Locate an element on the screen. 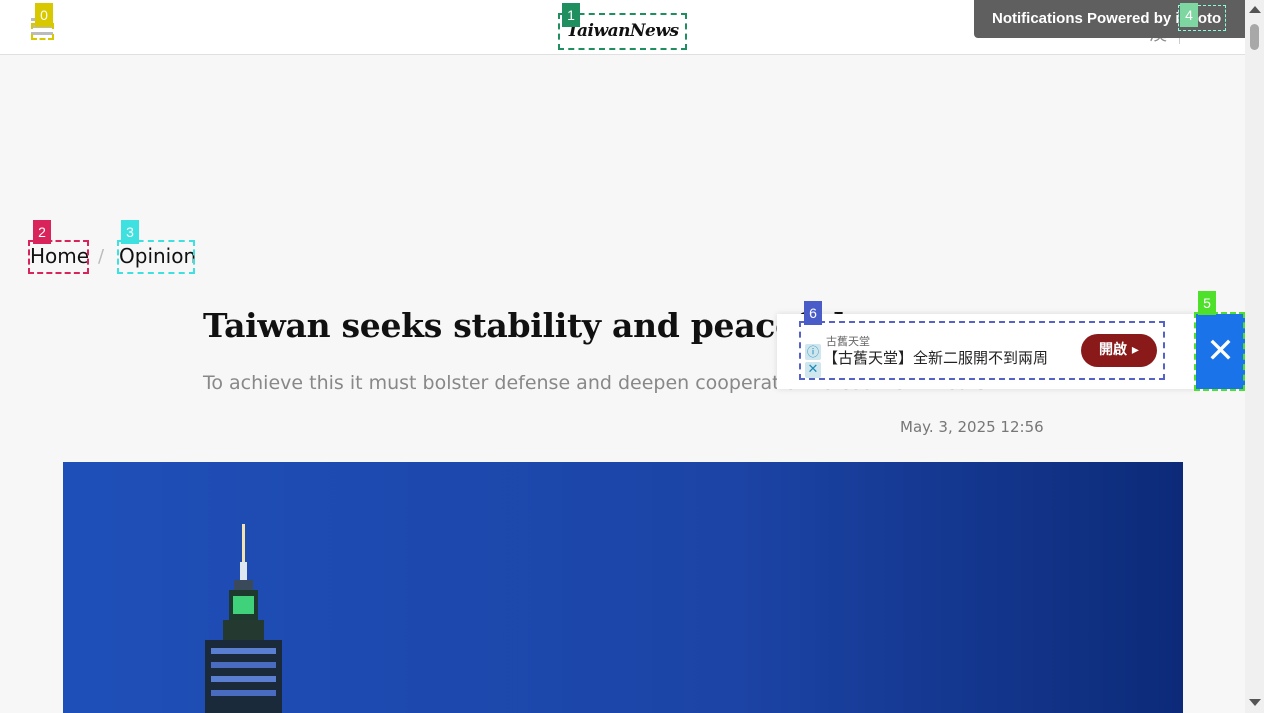 The height and width of the screenshot is (713, 1264). article-title: Taiwan seeks stability and peaceful is located at coordinates (524, 325).